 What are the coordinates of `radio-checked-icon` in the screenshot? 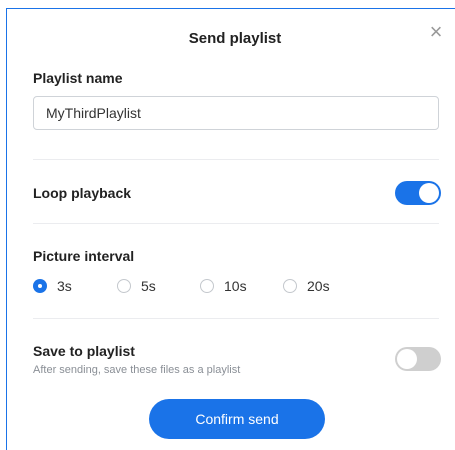 It's located at (40, 286).